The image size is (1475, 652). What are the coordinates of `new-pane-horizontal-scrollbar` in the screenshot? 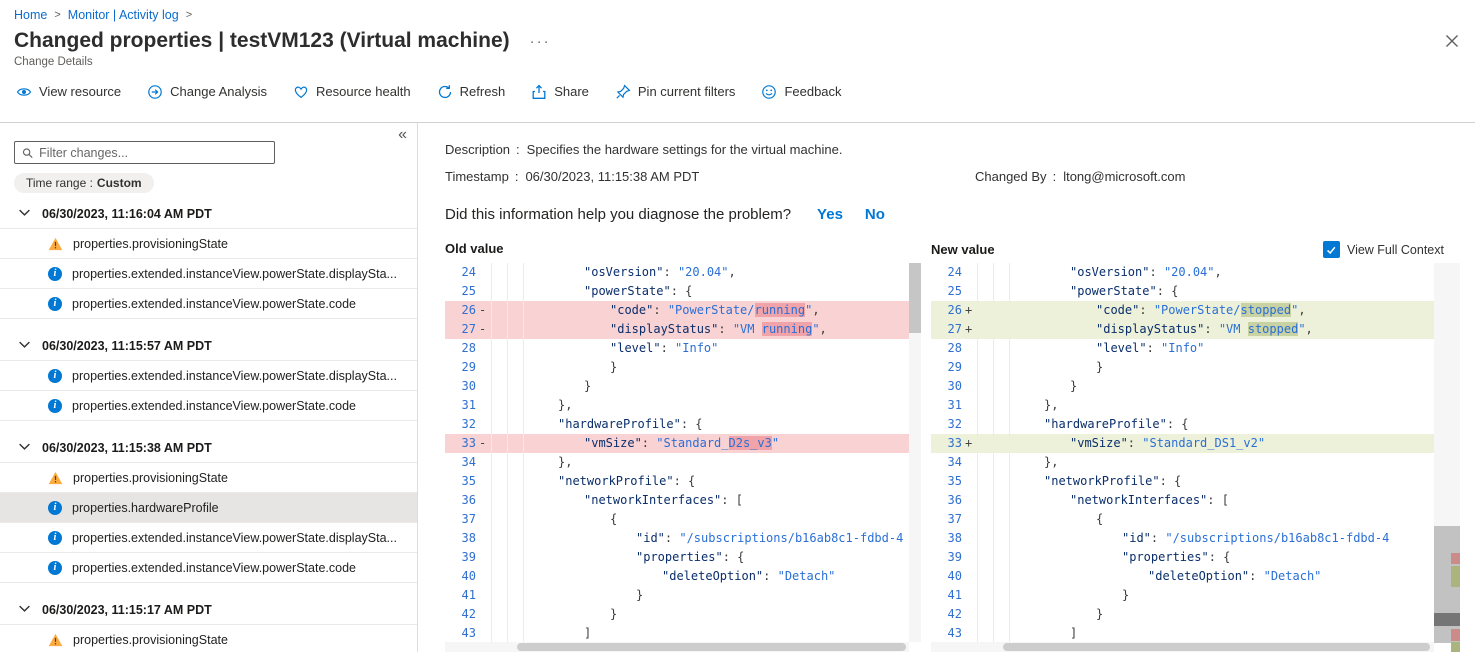 It's located at (1182, 647).